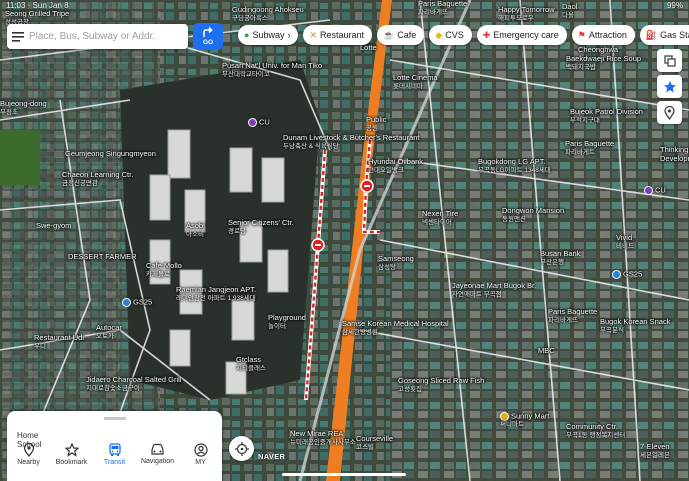  What do you see at coordinates (251, 364) in the screenshot?
I see `map-label-gtclass: Gtclass 지티클래스` at bounding box center [251, 364].